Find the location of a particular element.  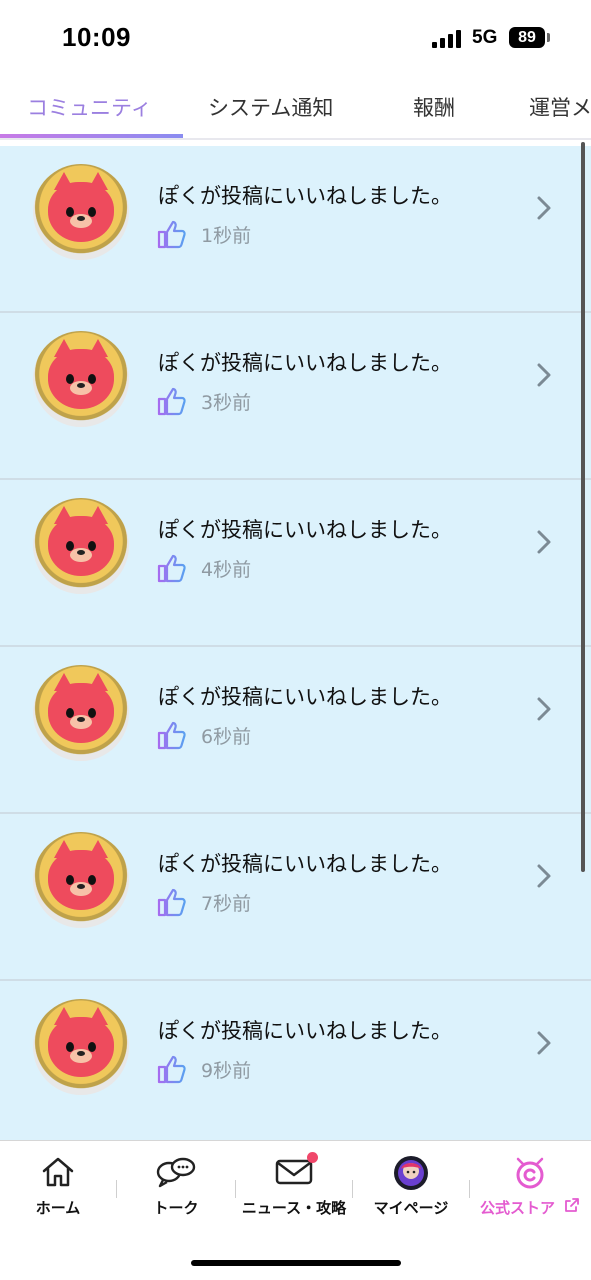

nav-home: ホーム is located at coordinates (58, 1188).